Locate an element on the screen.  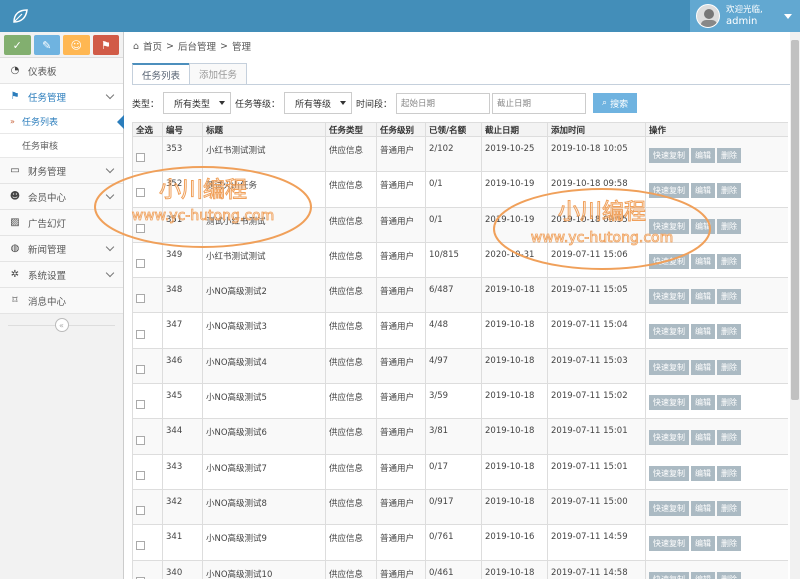
leaf-logo-icon is located at coordinates (20, 16).